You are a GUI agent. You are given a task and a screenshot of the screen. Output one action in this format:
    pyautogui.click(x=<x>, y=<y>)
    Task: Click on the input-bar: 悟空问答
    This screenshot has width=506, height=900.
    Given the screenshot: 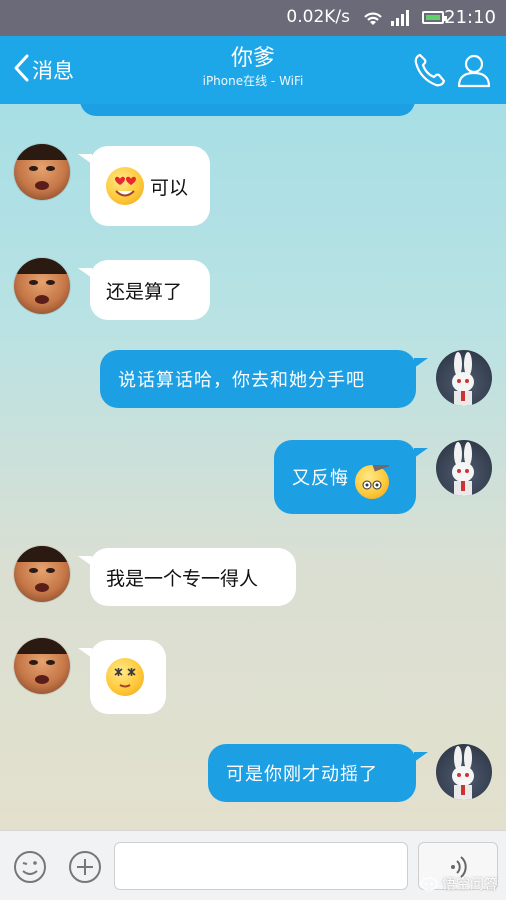 What is the action you would take?
    pyautogui.click(x=253, y=865)
    